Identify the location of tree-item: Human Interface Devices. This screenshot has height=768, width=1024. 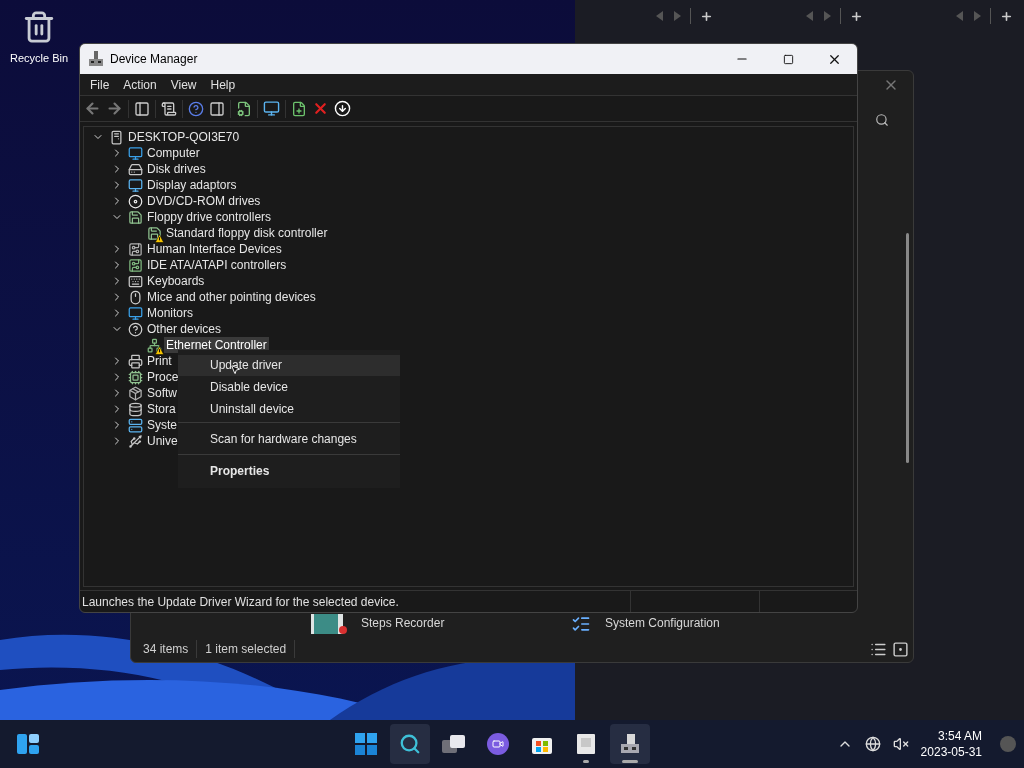
(214, 249).